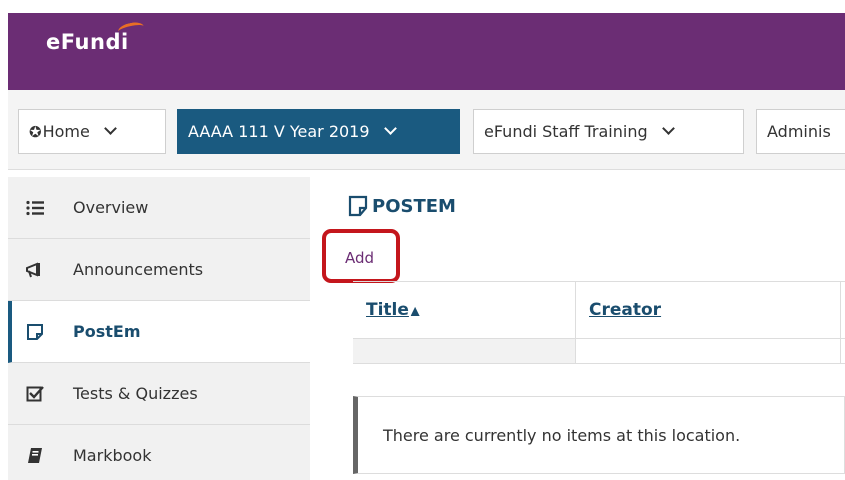 The image size is (845, 480). I want to click on page-title-text: POSTEM, so click(414, 206).